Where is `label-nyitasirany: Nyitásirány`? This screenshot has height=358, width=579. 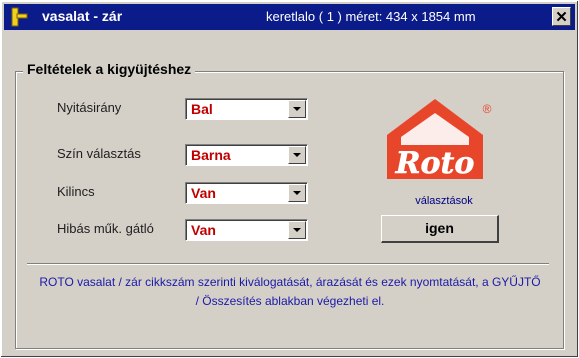
label-nyitasirany: Nyitásirány is located at coordinates (89, 107).